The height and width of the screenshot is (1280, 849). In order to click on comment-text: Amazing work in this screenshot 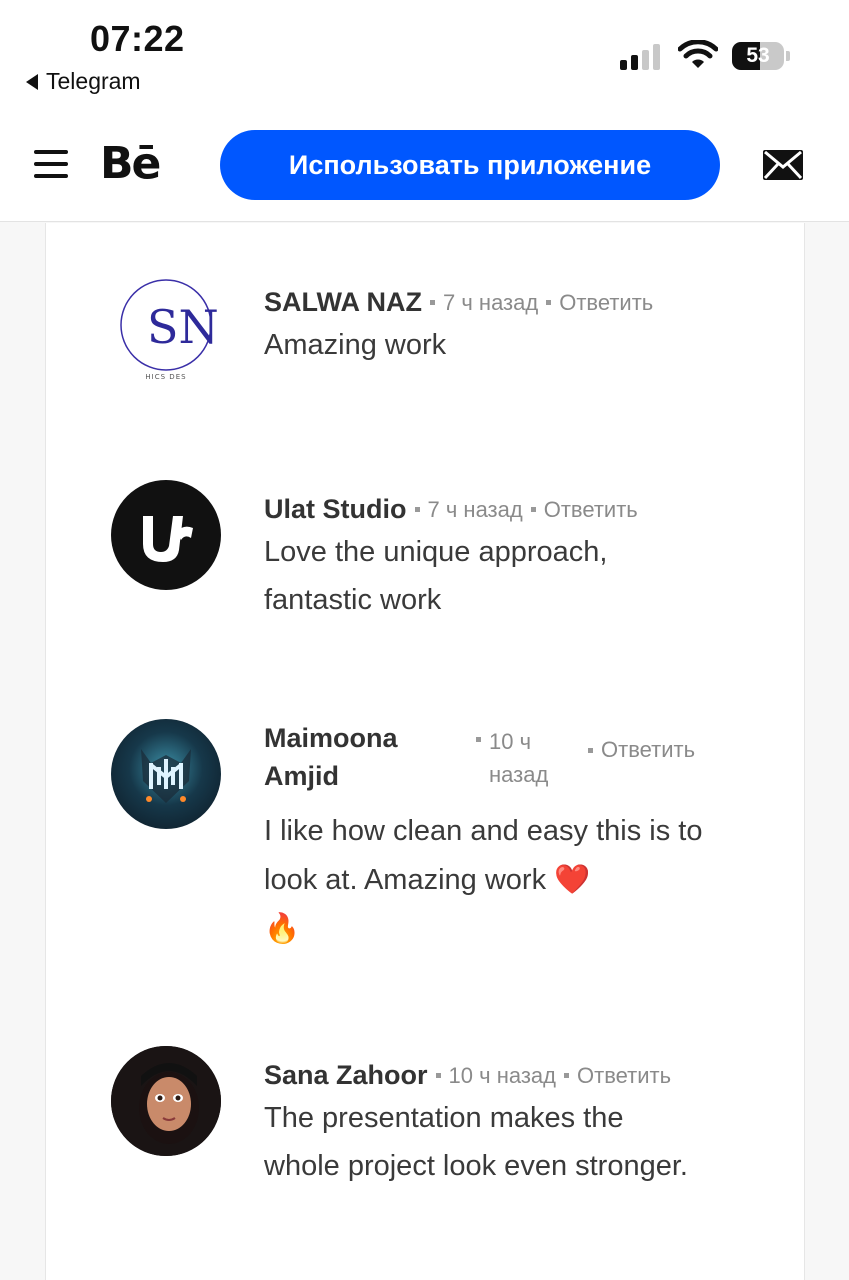, I will do `click(355, 345)`.